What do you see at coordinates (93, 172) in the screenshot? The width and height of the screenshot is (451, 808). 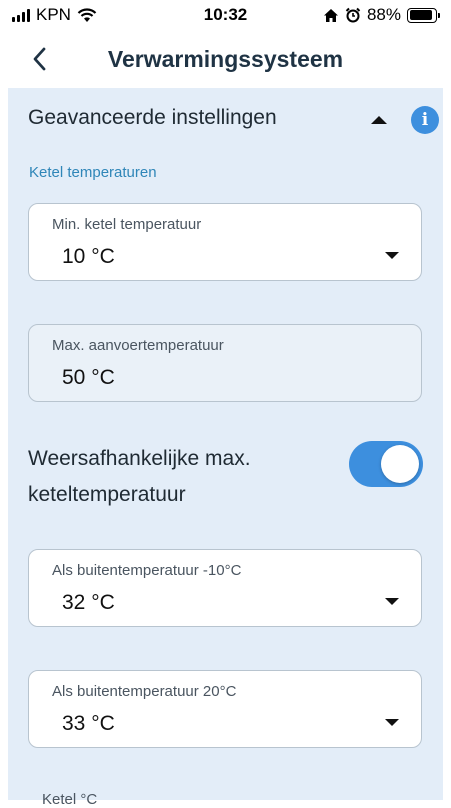 I see `section-subheading: Ketel temperaturen` at bounding box center [93, 172].